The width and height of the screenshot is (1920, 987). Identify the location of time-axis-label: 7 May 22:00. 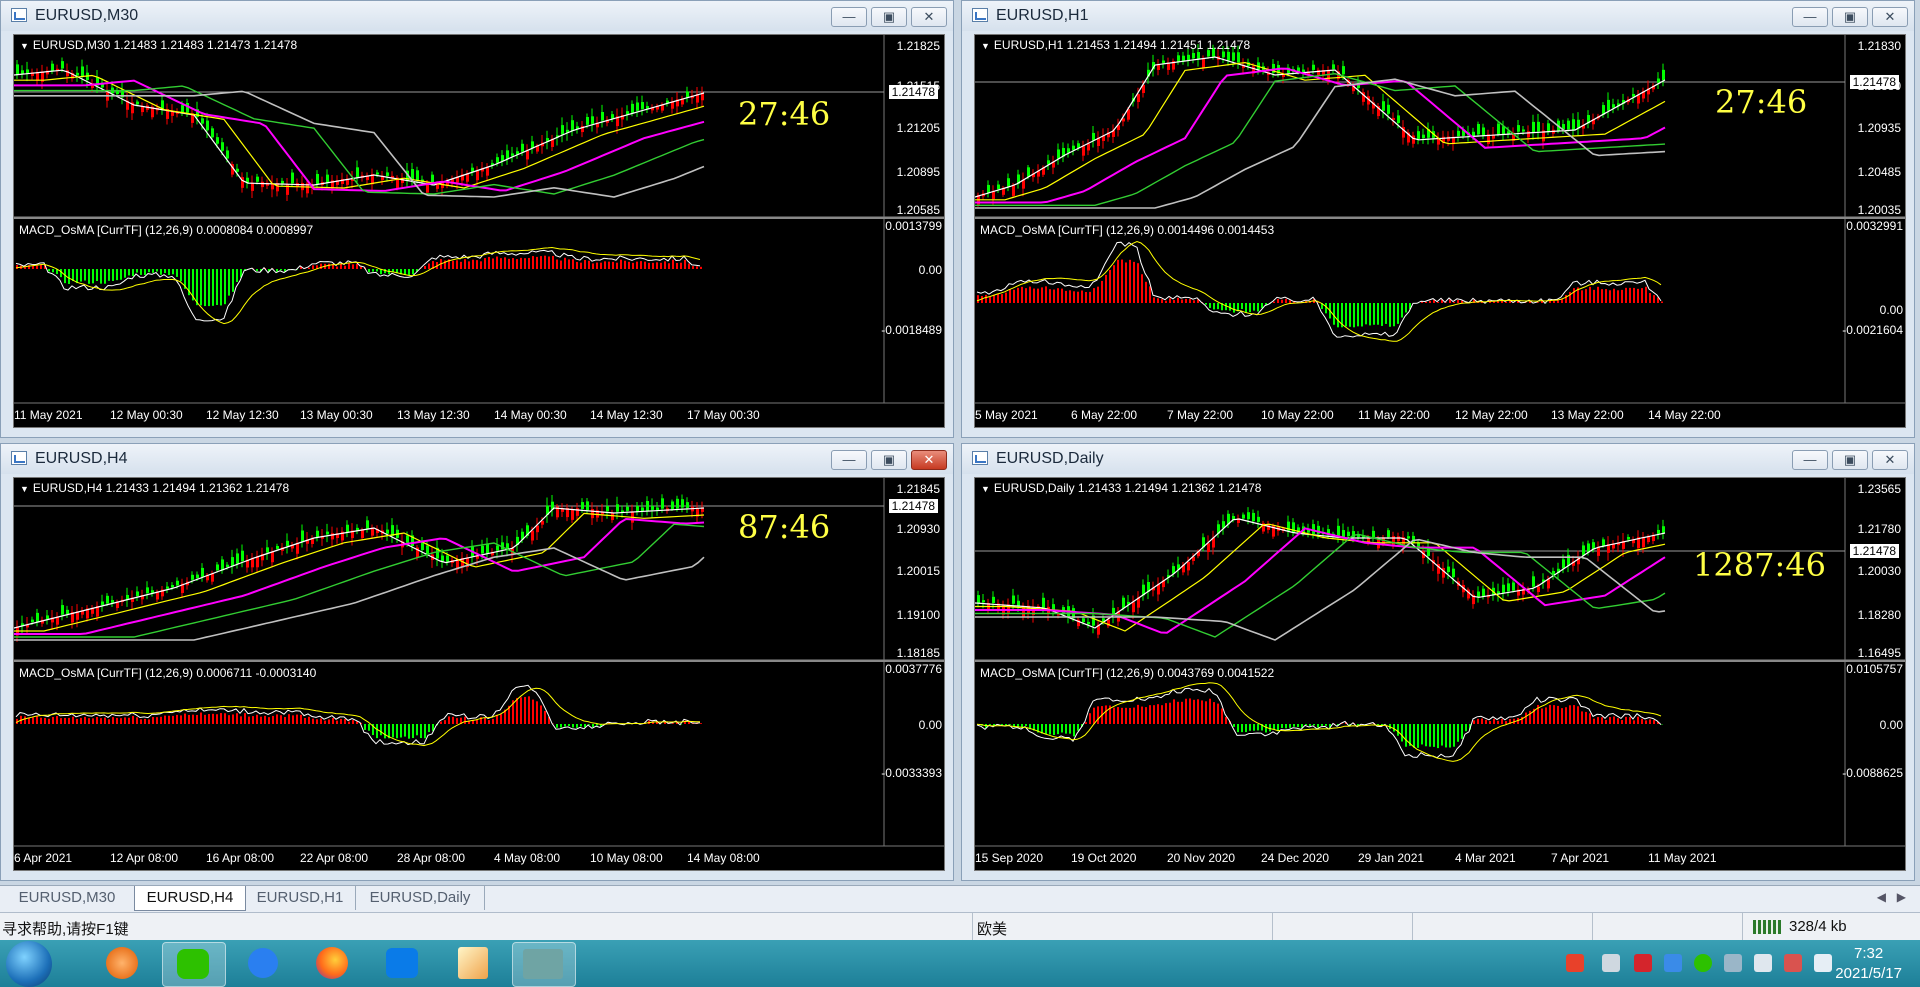
(1200, 415).